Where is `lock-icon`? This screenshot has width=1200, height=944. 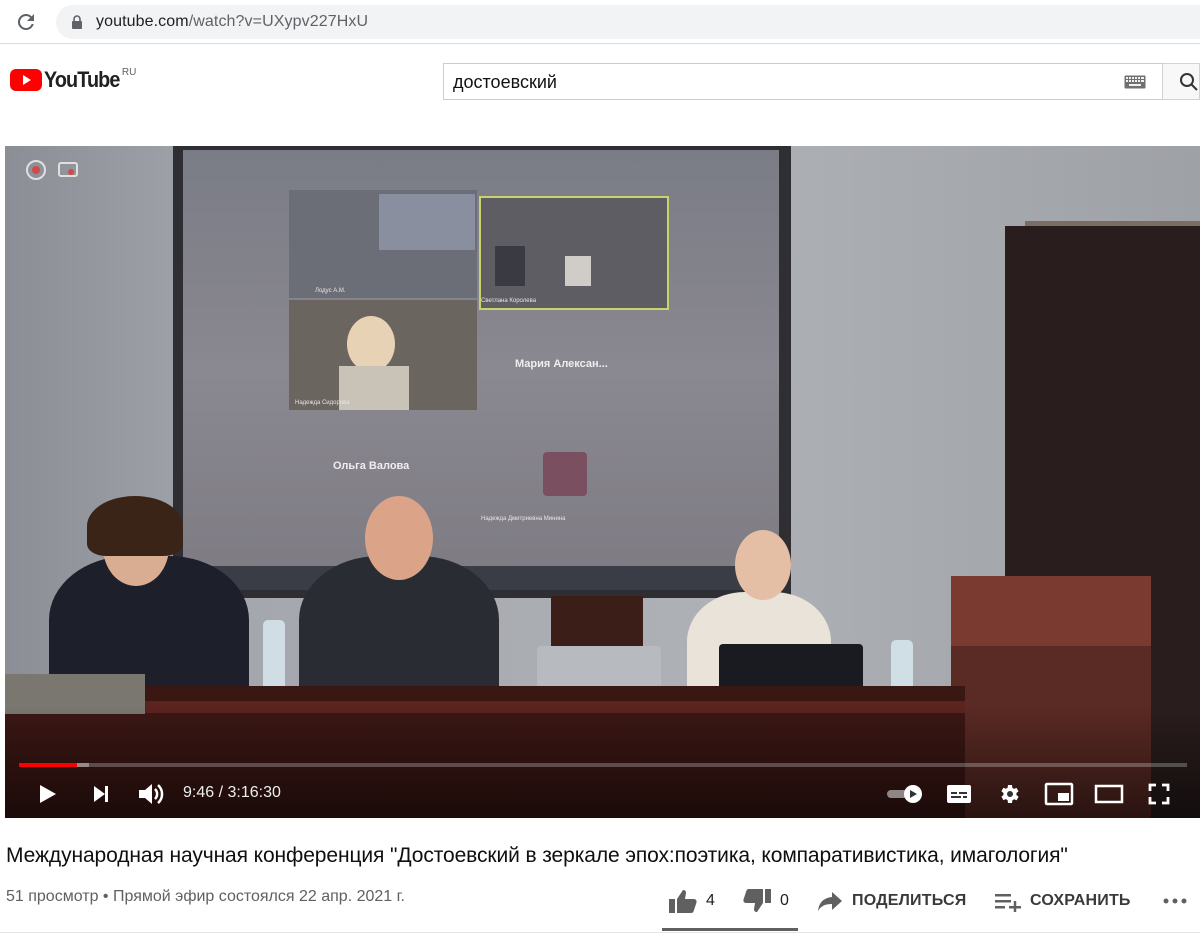
lock-icon is located at coordinates (77, 22).